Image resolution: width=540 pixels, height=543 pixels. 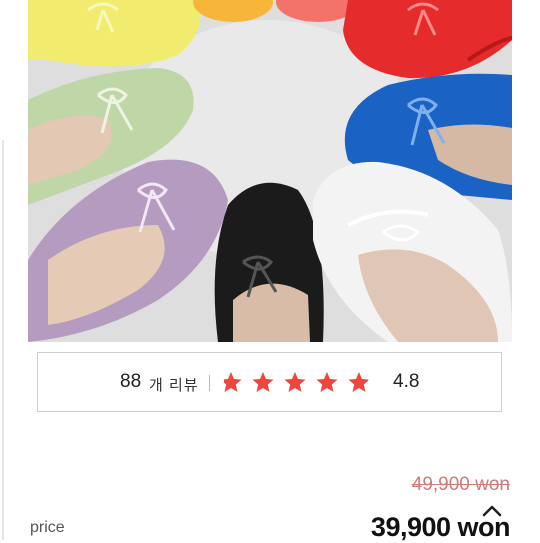 I want to click on review-count: 88, so click(x=131, y=381).